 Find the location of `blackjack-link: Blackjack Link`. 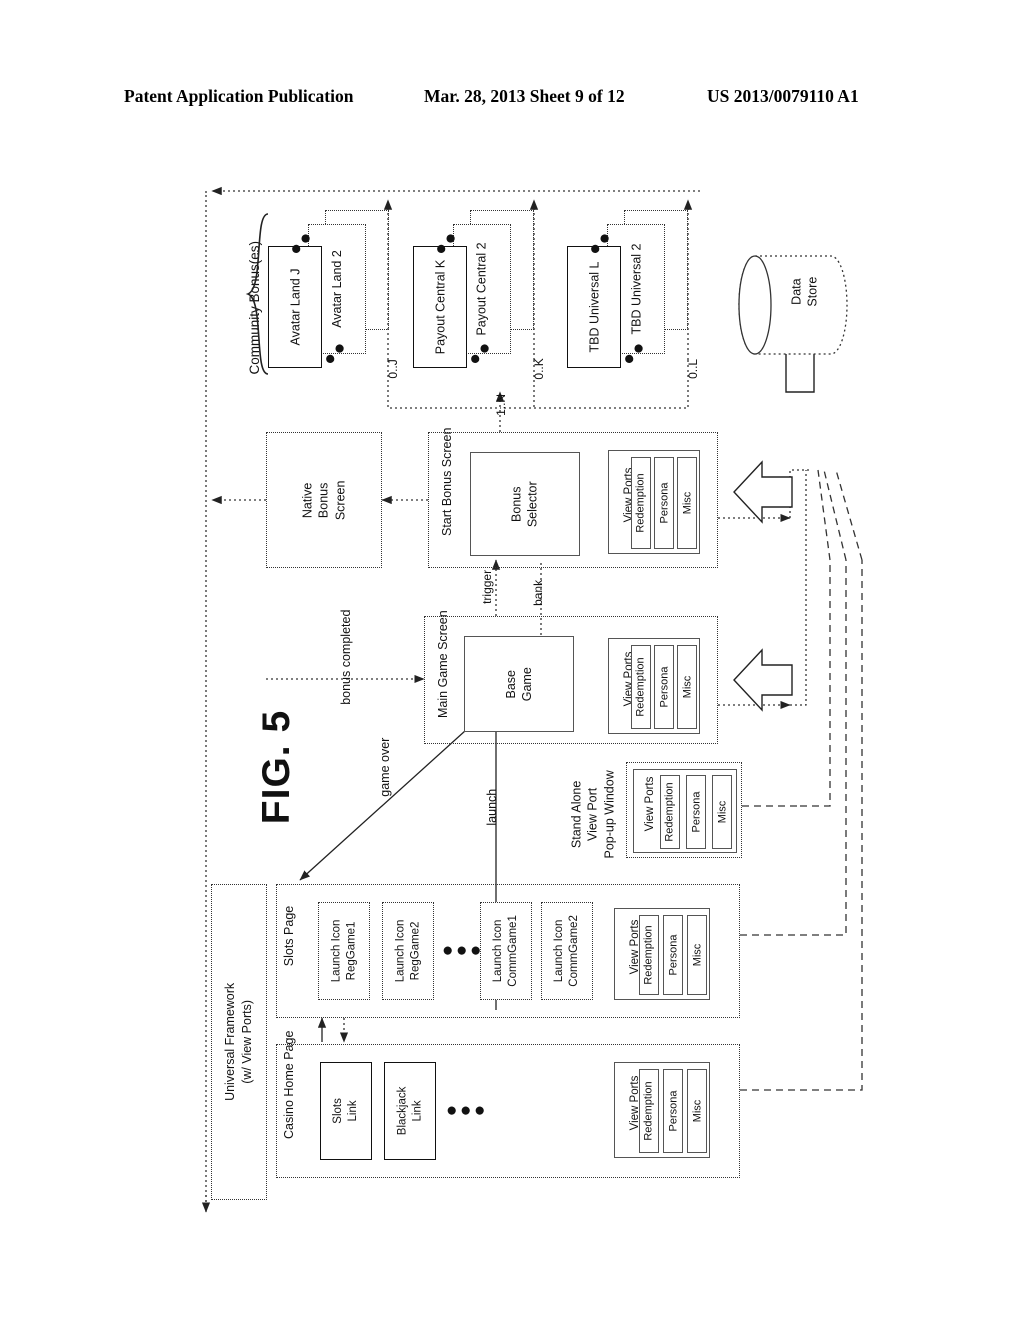

blackjack-link: Blackjack Link is located at coordinates (410, 1111).